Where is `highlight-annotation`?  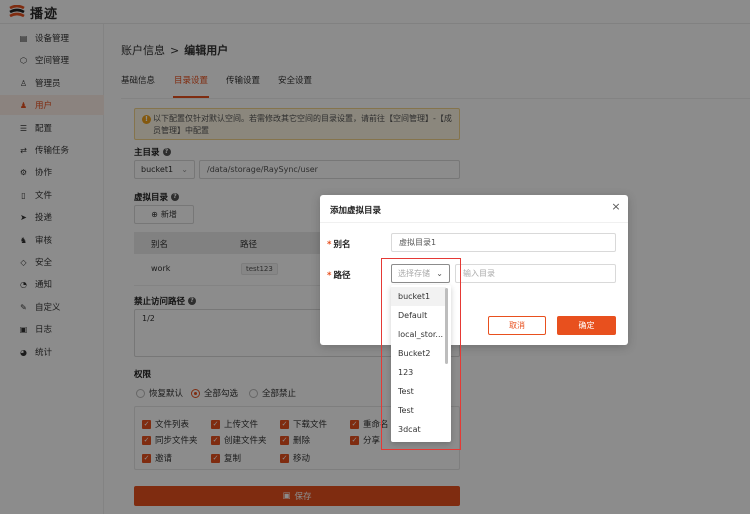 highlight-annotation is located at coordinates (421, 354).